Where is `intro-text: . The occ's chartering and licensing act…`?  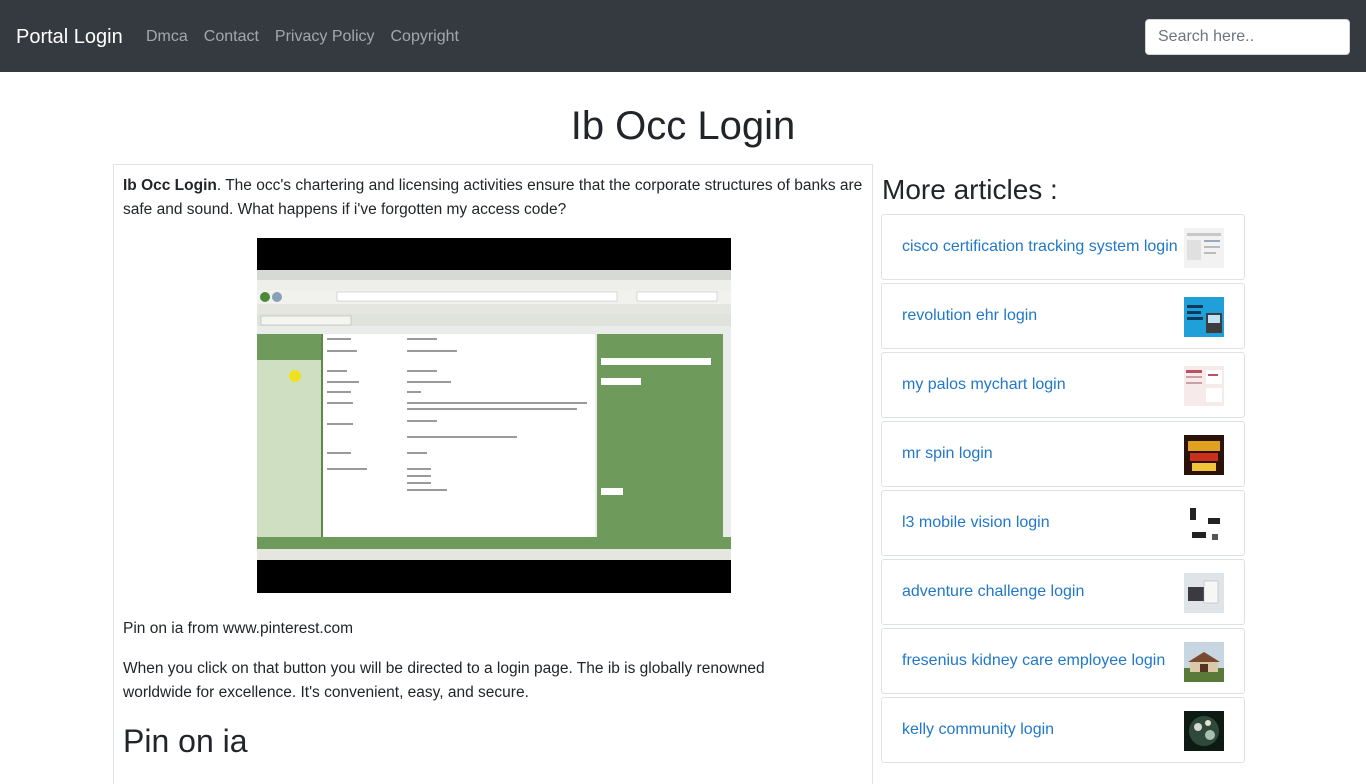
intro-text: . The occ's chartering and licensing act… is located at coordinates (493, 197).